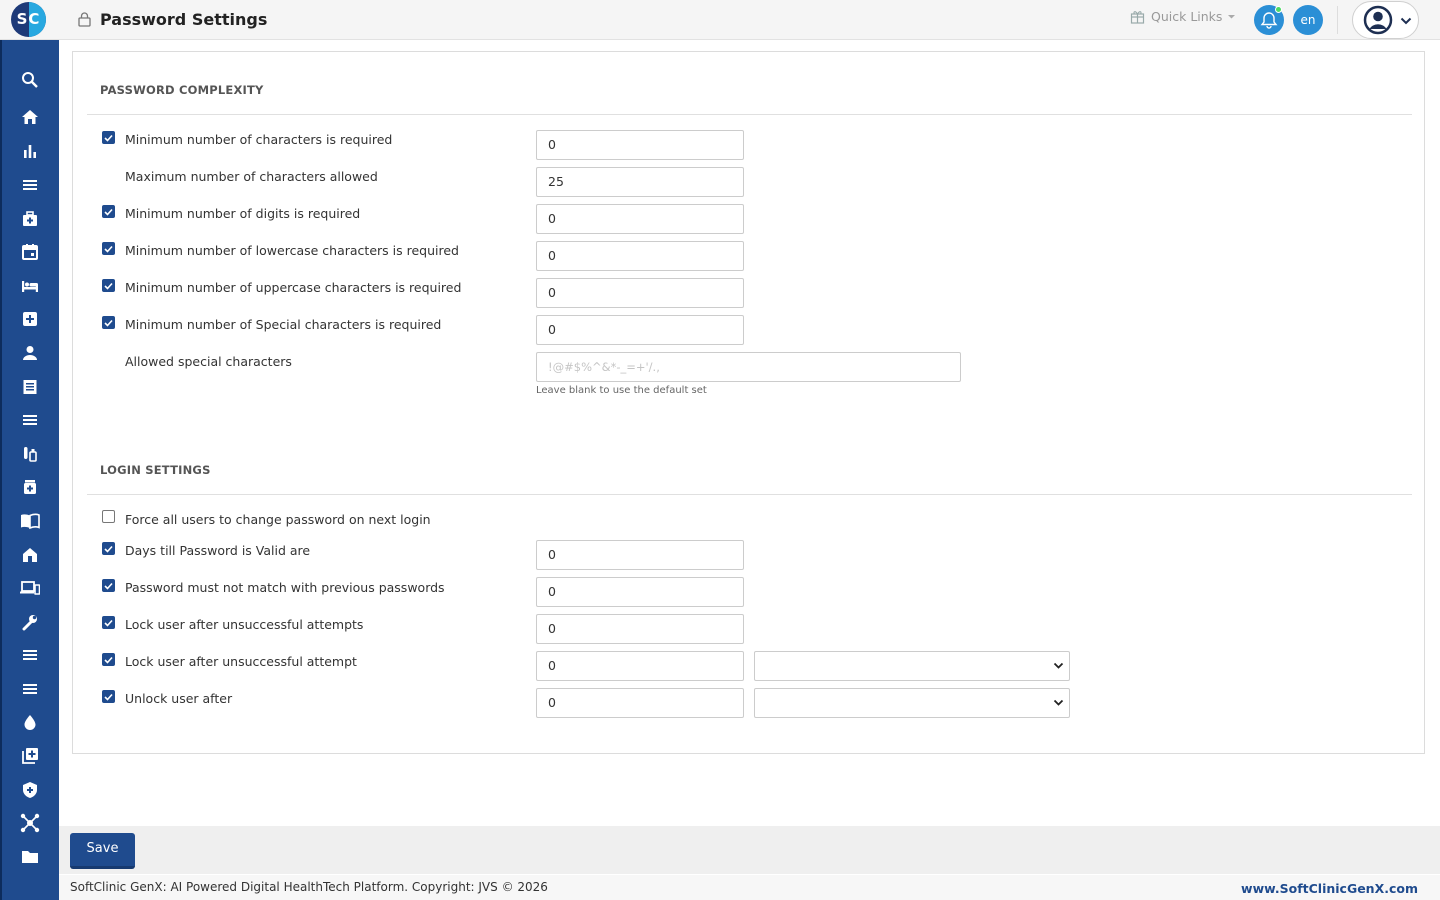 The height and width of the screenshot is (900, 1440). What do you see at coordinates (244, 624) in the screenshot?
I see `lock-attempts-label: Lock user after unsuccessful attempts` at bounding box center [244, 624].